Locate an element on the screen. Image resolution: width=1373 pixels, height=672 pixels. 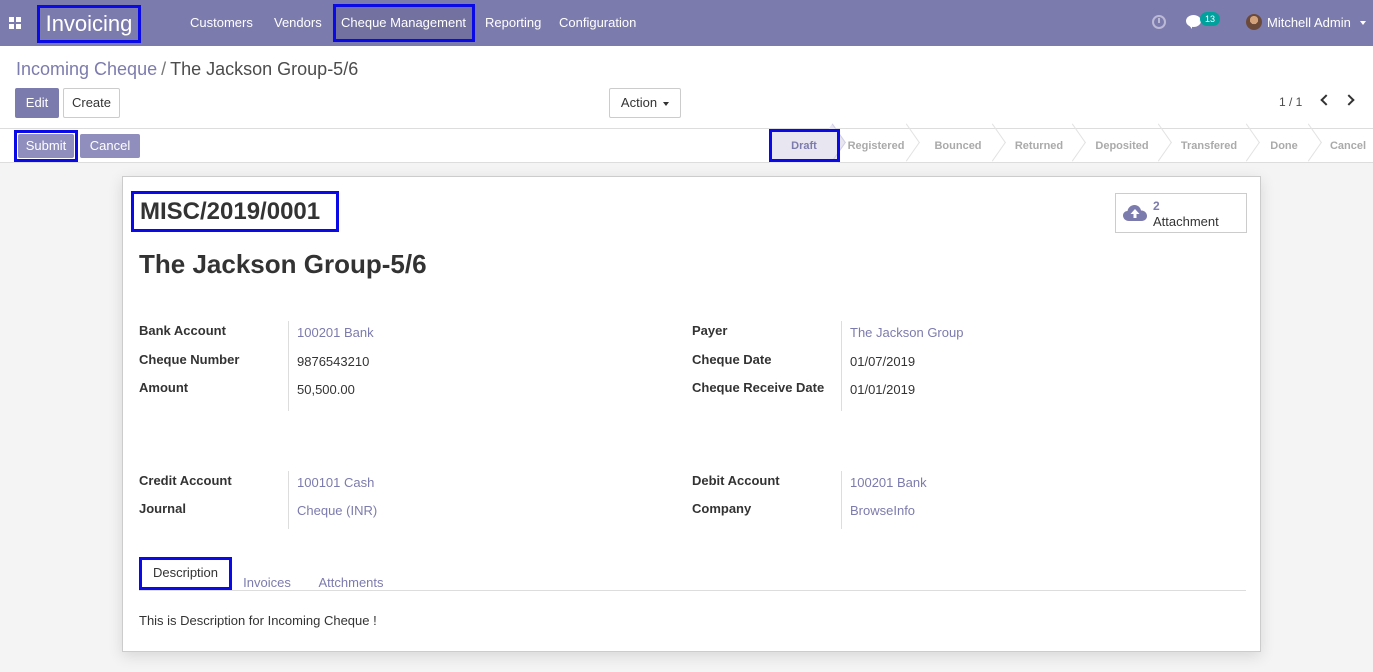
company-value: BrowseInfo is located at coordinates (882, 510).